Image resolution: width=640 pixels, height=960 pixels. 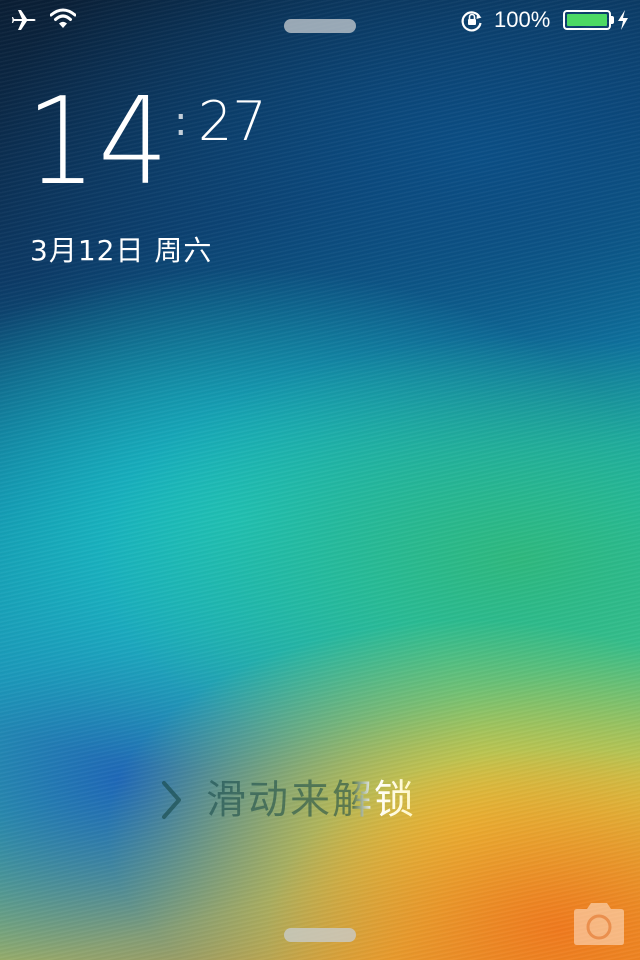 What do you see at coordinates (320, 26) in the screenshot?
I see `top-grabber` at bounding box center [320, 26].